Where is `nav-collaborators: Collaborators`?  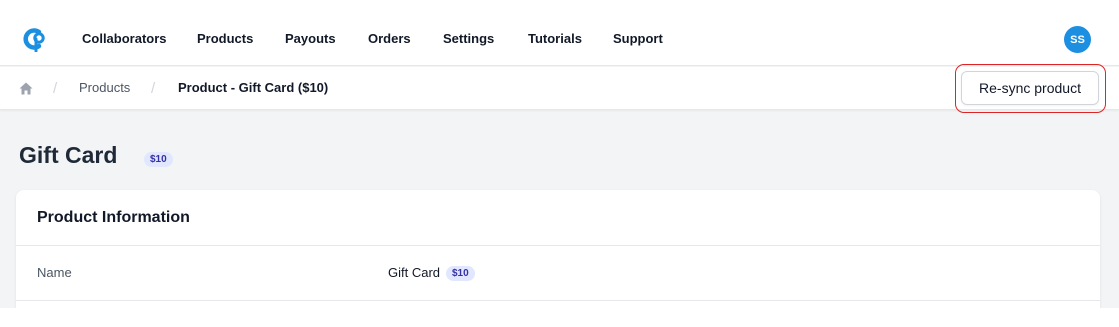
nav-collaborators: Collaborators is located at coordinates (124, 38).